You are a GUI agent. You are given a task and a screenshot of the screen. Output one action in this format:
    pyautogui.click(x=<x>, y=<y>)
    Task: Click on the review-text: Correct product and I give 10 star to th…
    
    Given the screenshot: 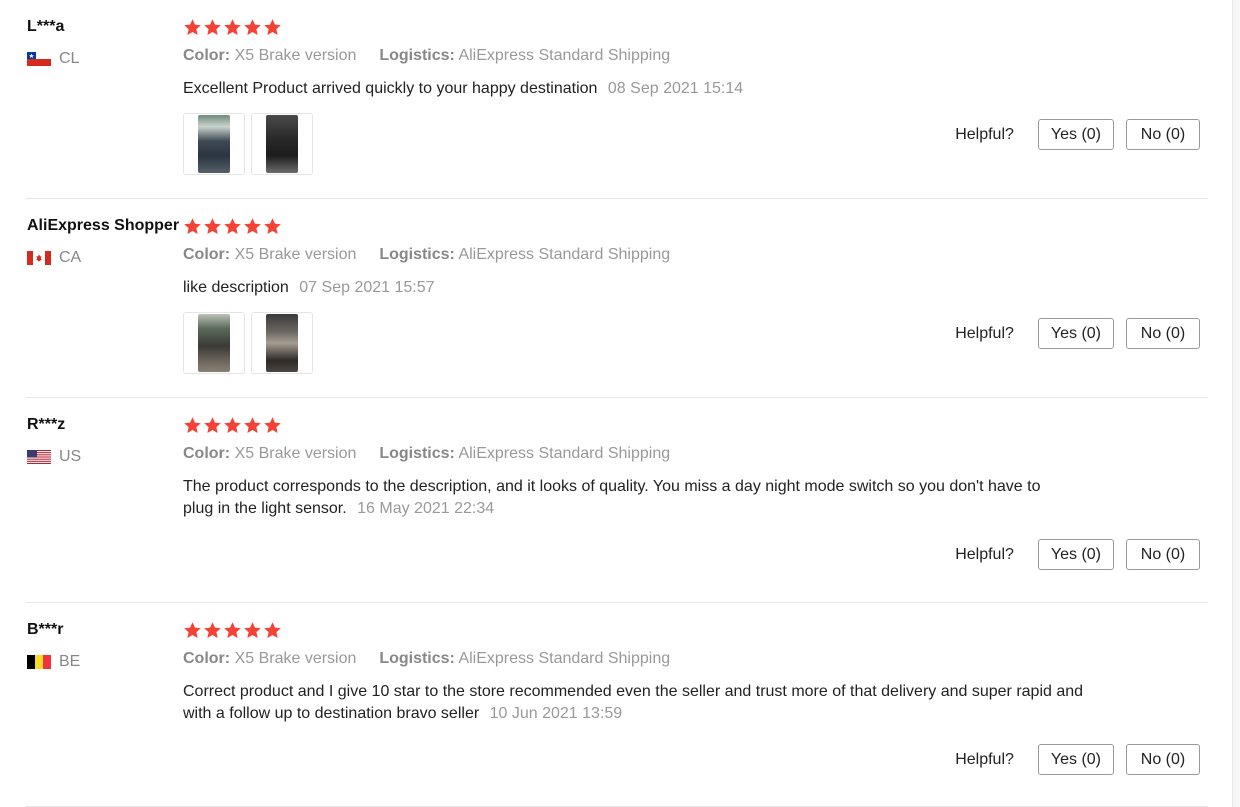 What is the action you would take?
    pyautogui.click(x=638, y=703)
    